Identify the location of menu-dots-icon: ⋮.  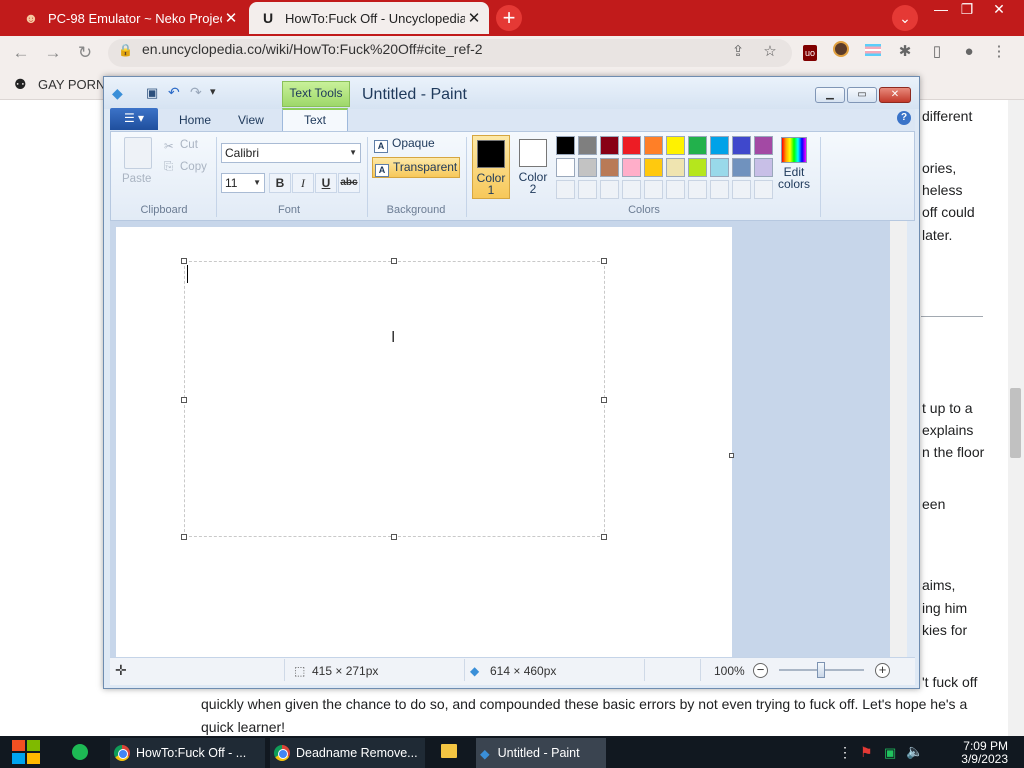
(999, 52).